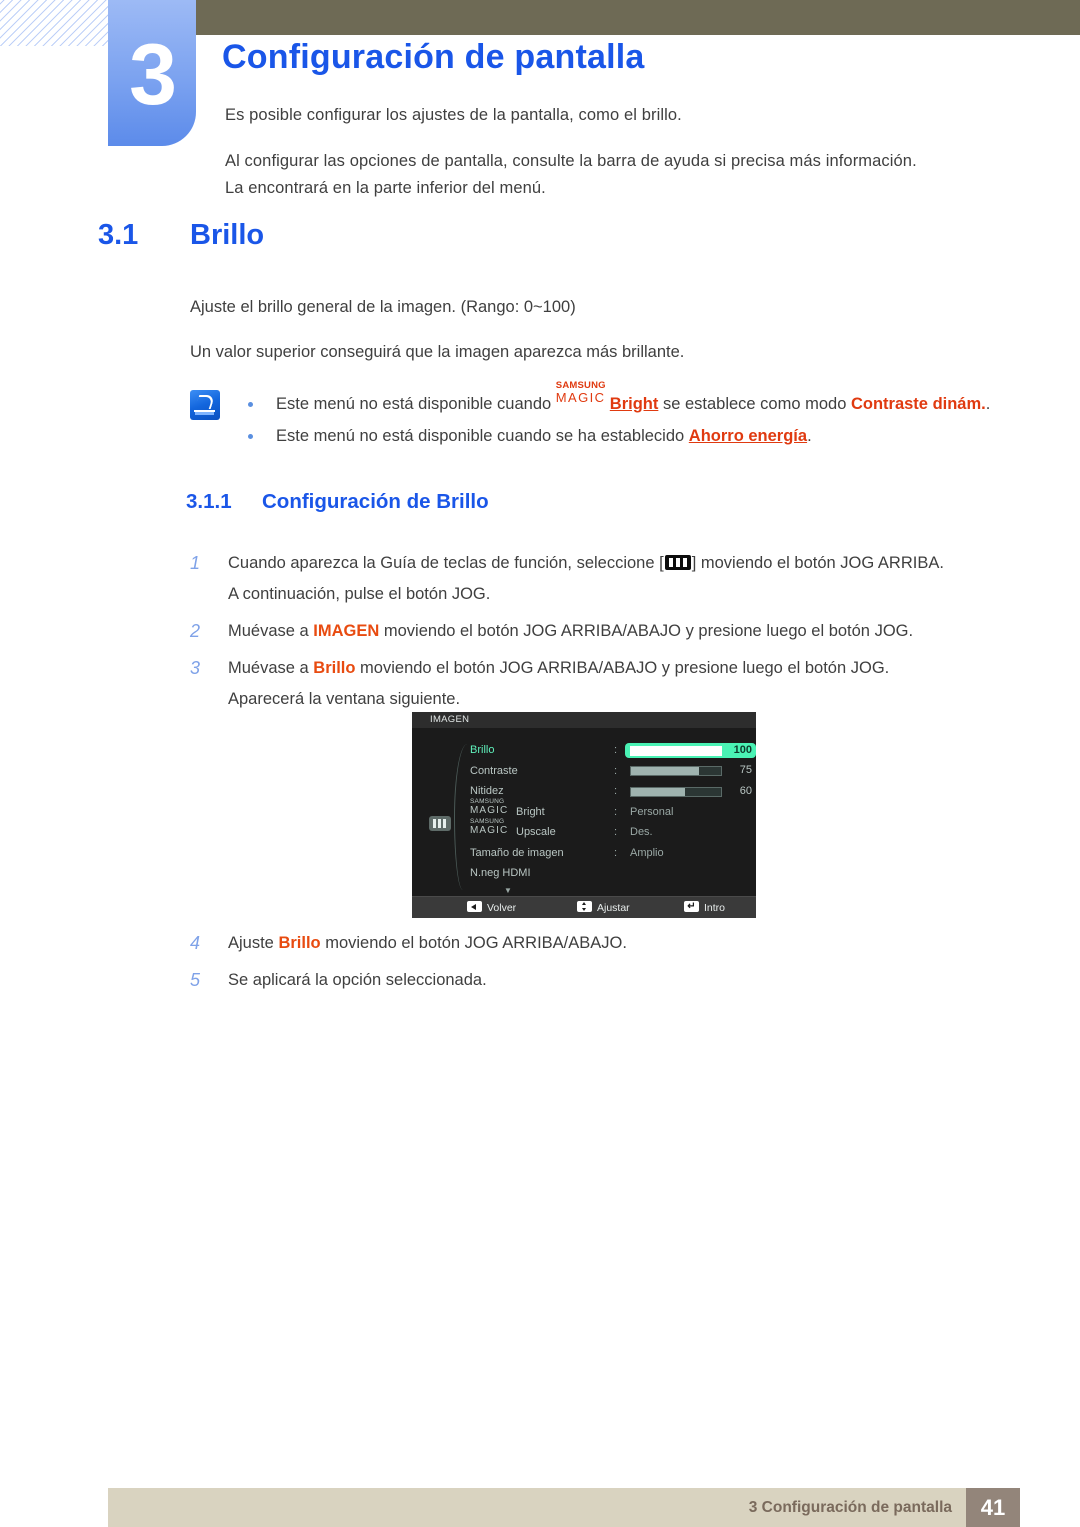 Image resolution: width=1080 pixels, height=1527 pixels. What do you see at coordinates (271, 668) in the screenshot?
I see `step-text-a: Muévase a` at bounding box center [271, 668].